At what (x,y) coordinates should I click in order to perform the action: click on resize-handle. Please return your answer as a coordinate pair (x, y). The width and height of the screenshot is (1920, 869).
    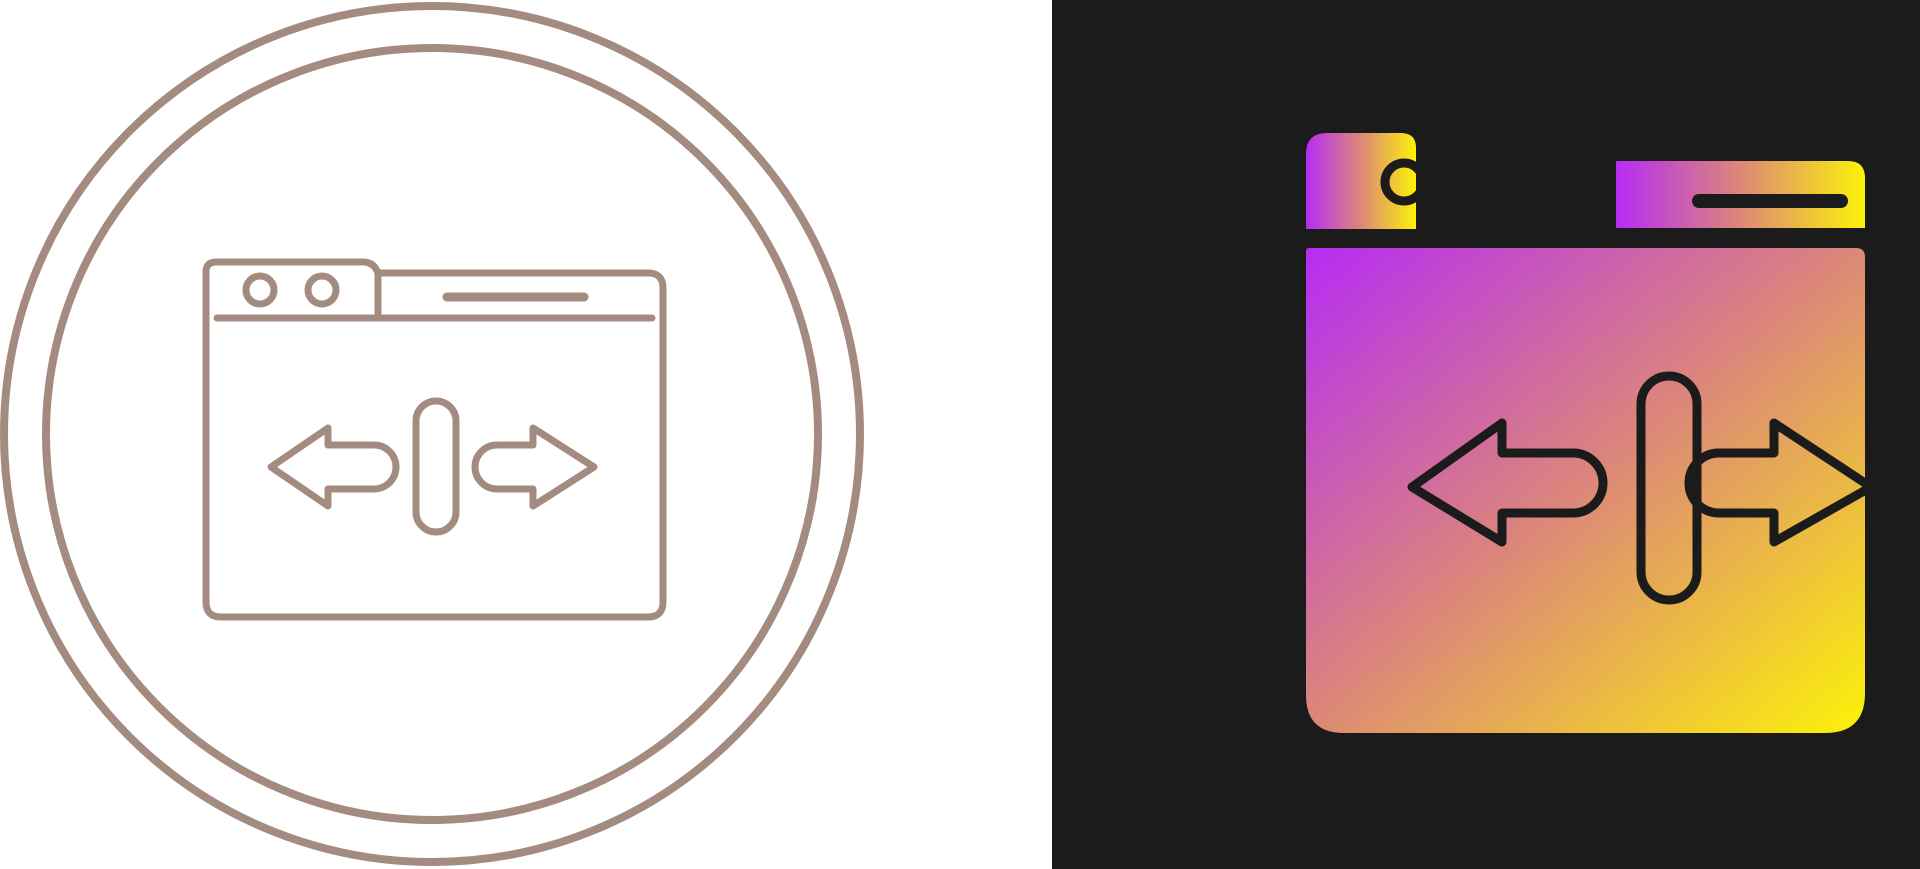
    Looking at the image, I should click on (436, 466).